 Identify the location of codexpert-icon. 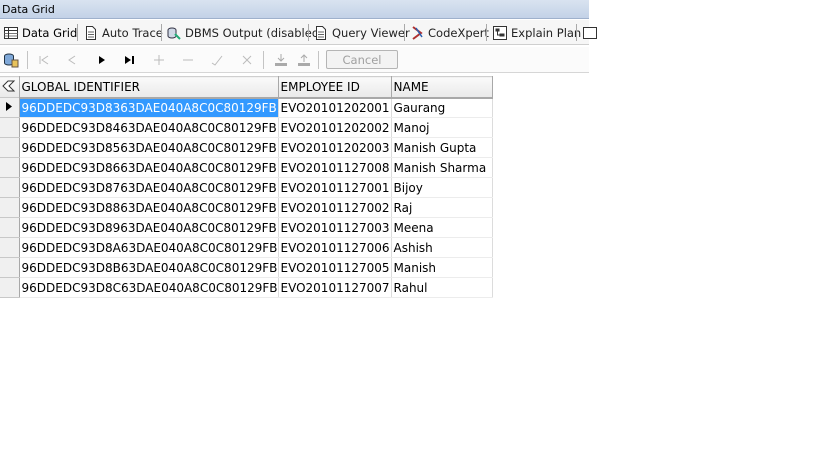
(417, 32).